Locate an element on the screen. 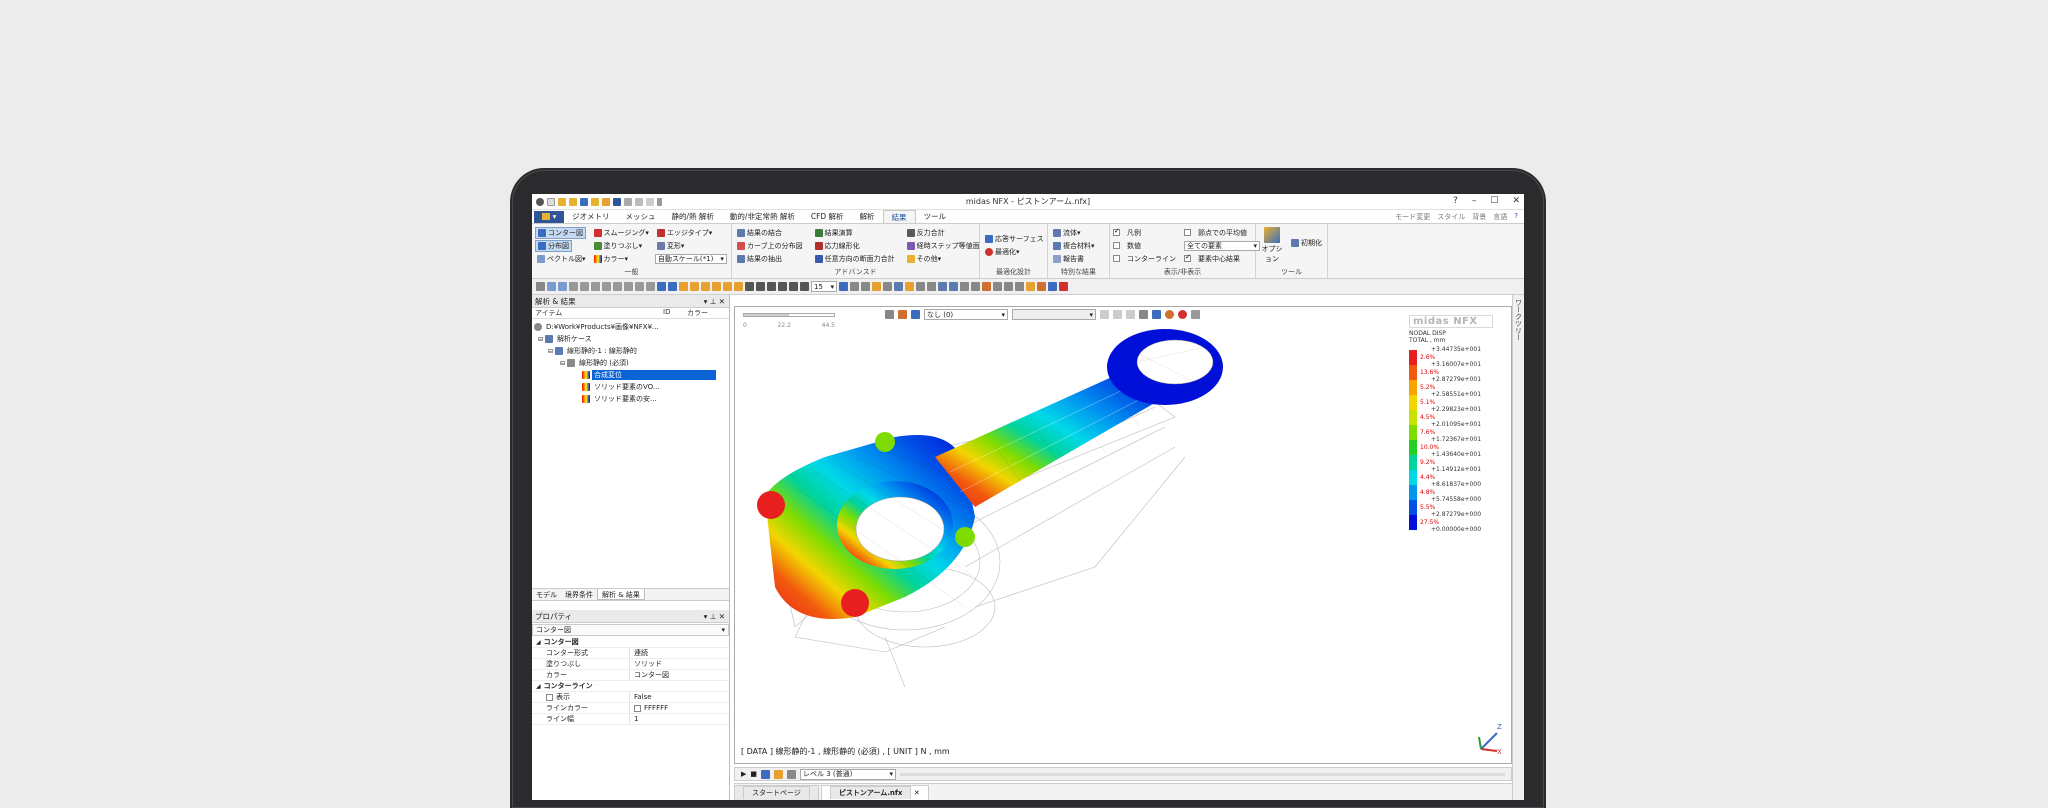 This screenshot has width=2048, height=808. tab-analysis: 解析 is located at coordinates (867, 216).